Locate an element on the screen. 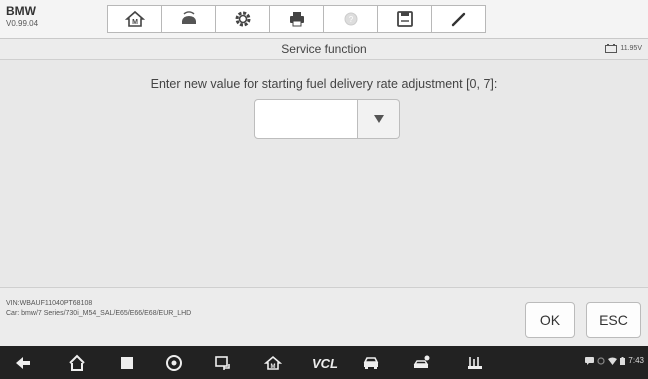 The image size is (648, 379). home-nav-button is located at coordinates (77, 363).